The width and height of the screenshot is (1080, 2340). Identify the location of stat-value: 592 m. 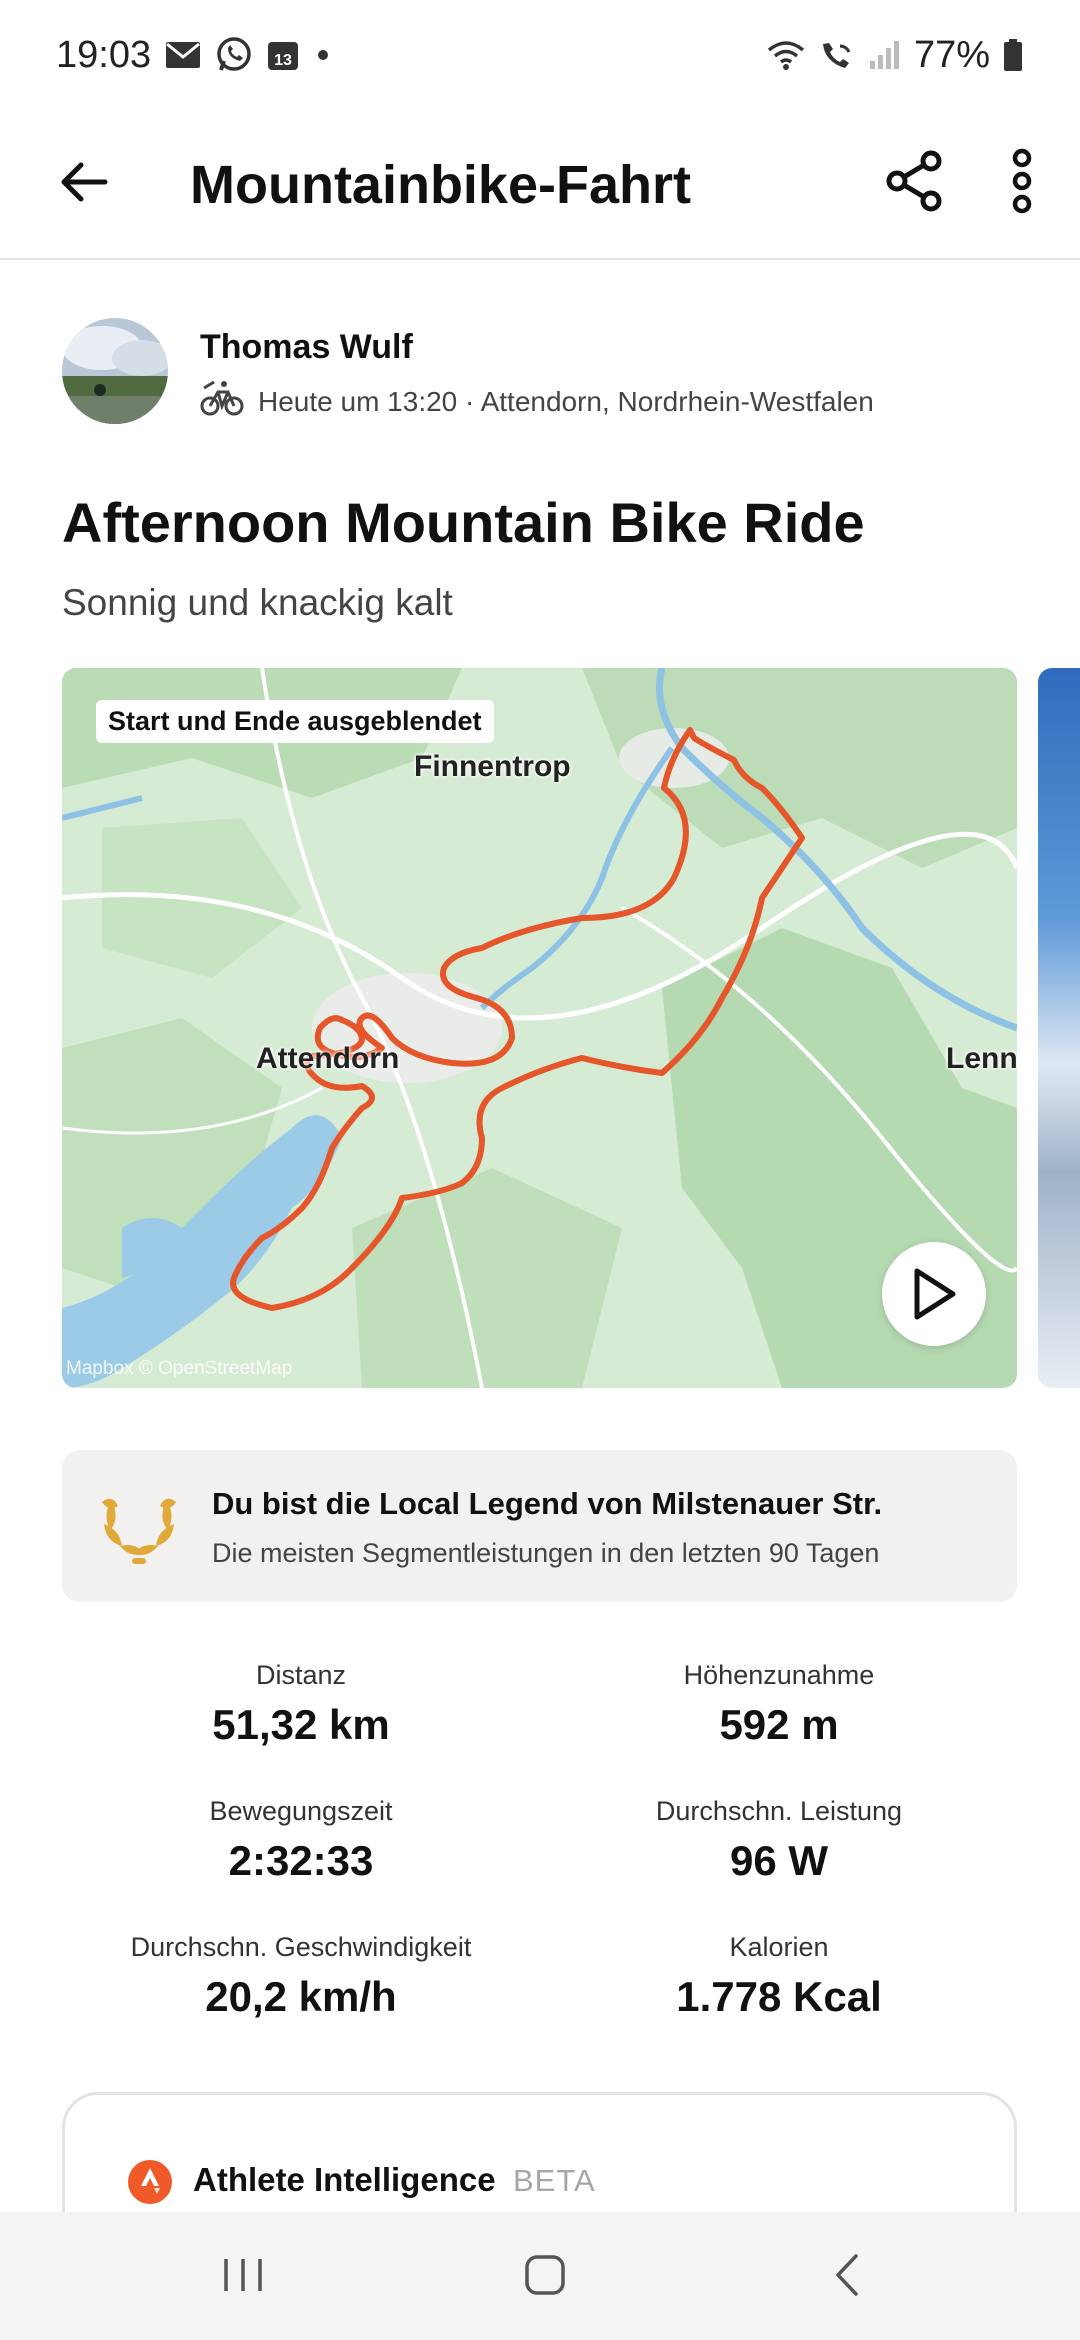
(779, 1724).